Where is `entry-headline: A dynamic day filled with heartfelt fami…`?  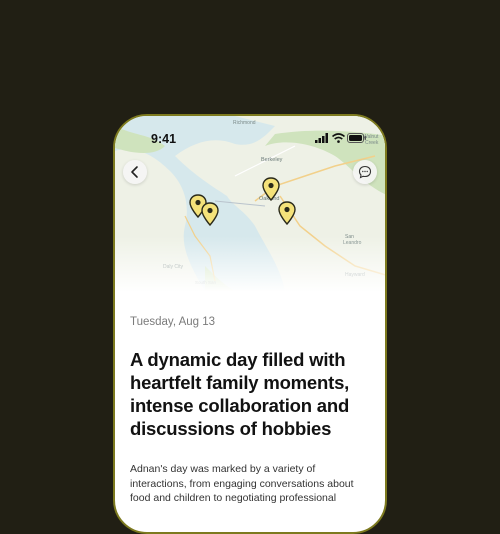
entry-headline: A dynamic day filled with heartfelt fami… is located at coordinates (240, 394).